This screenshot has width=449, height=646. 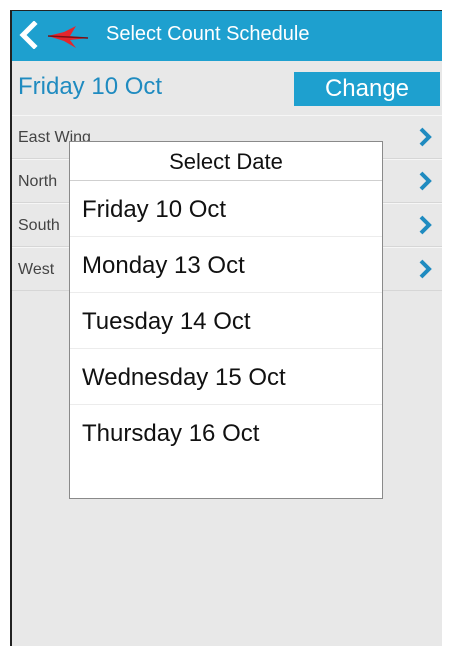 What do you see at coordinates (226, 433) in the screenshot?
I see `date-option-thursday-16-oct: Thursday 16 Oct` at bounding box center [226, 433].